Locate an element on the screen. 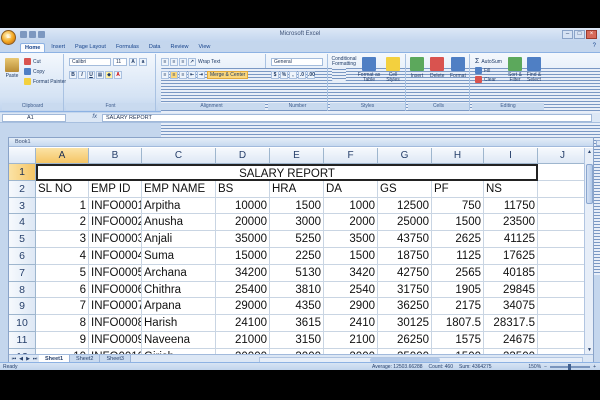 The height and width of the screenshot is (400, 600). cell: Anusha is located at coordinates (179, 223).